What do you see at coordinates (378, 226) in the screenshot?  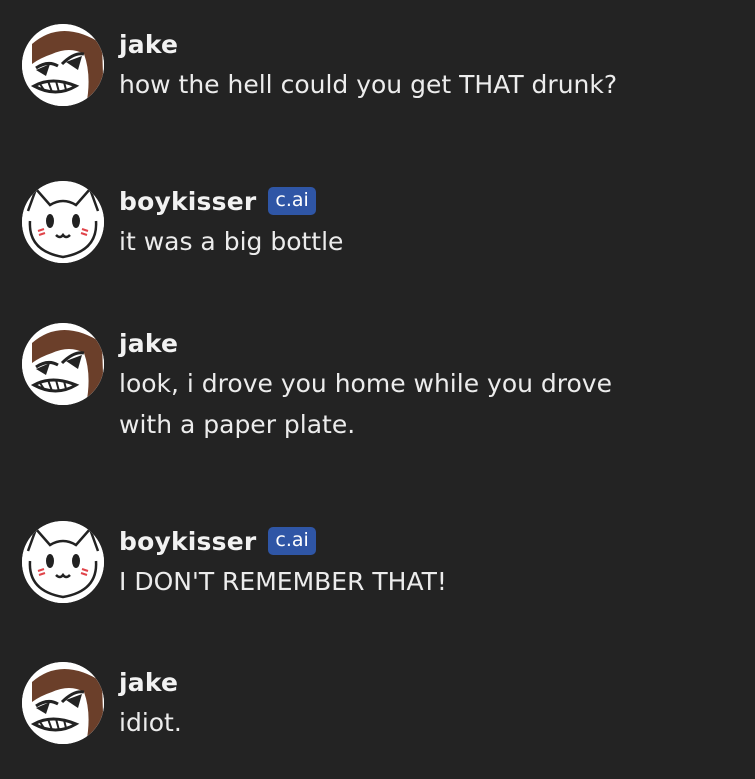 I see `chat-message: boykisser c.ai it was a big bottle` at bounding box center [378, 226].